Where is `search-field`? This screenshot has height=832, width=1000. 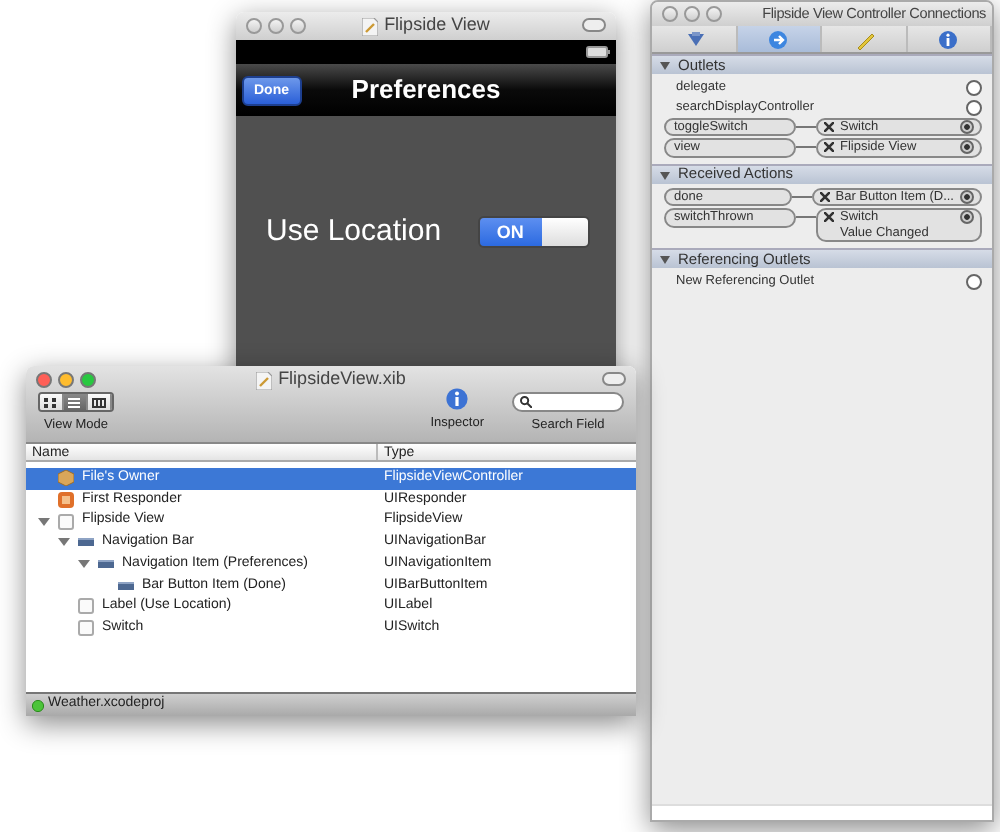 search-field is located at coordinates (568, 402).